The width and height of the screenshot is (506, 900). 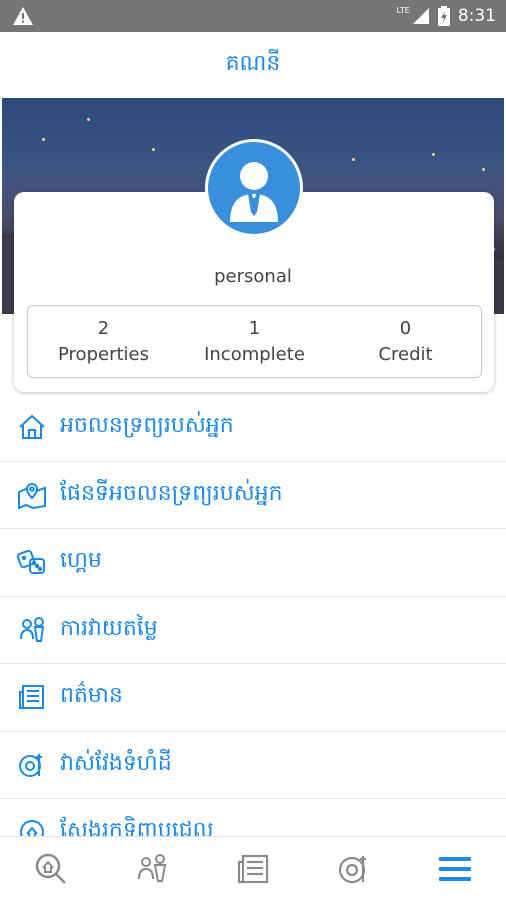 What do you see at coordinates (32, 630) in the screenshot?
I see `appraisal-icon` at bounding box center [32, 630].